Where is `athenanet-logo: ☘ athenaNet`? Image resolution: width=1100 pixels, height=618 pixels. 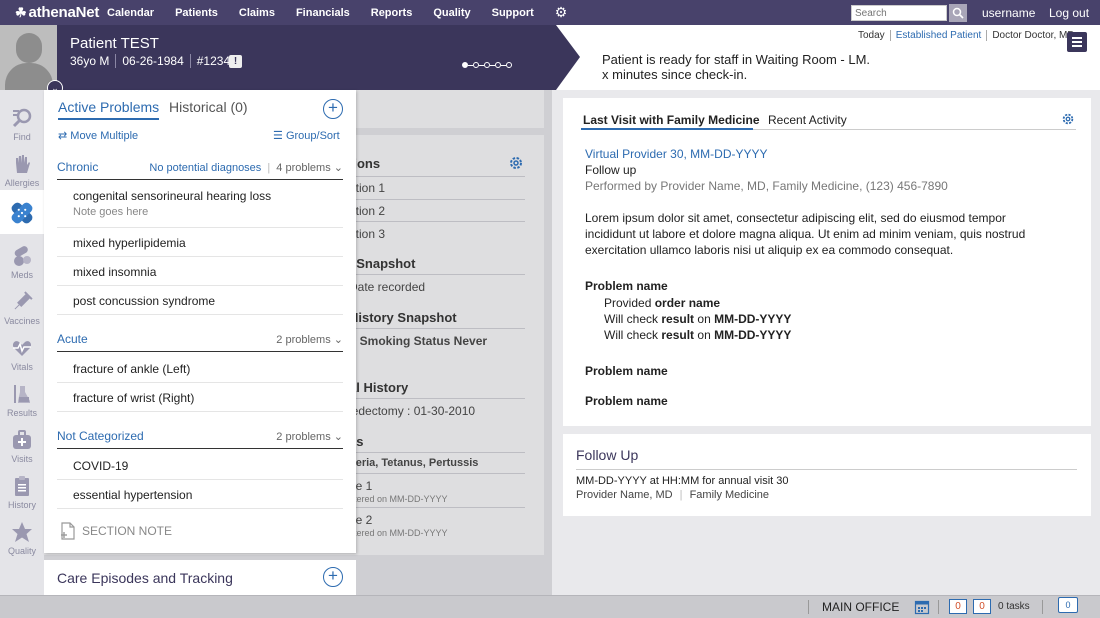
athenanet-logo: ☘ athenaNet is located at coordinates (53, 12).